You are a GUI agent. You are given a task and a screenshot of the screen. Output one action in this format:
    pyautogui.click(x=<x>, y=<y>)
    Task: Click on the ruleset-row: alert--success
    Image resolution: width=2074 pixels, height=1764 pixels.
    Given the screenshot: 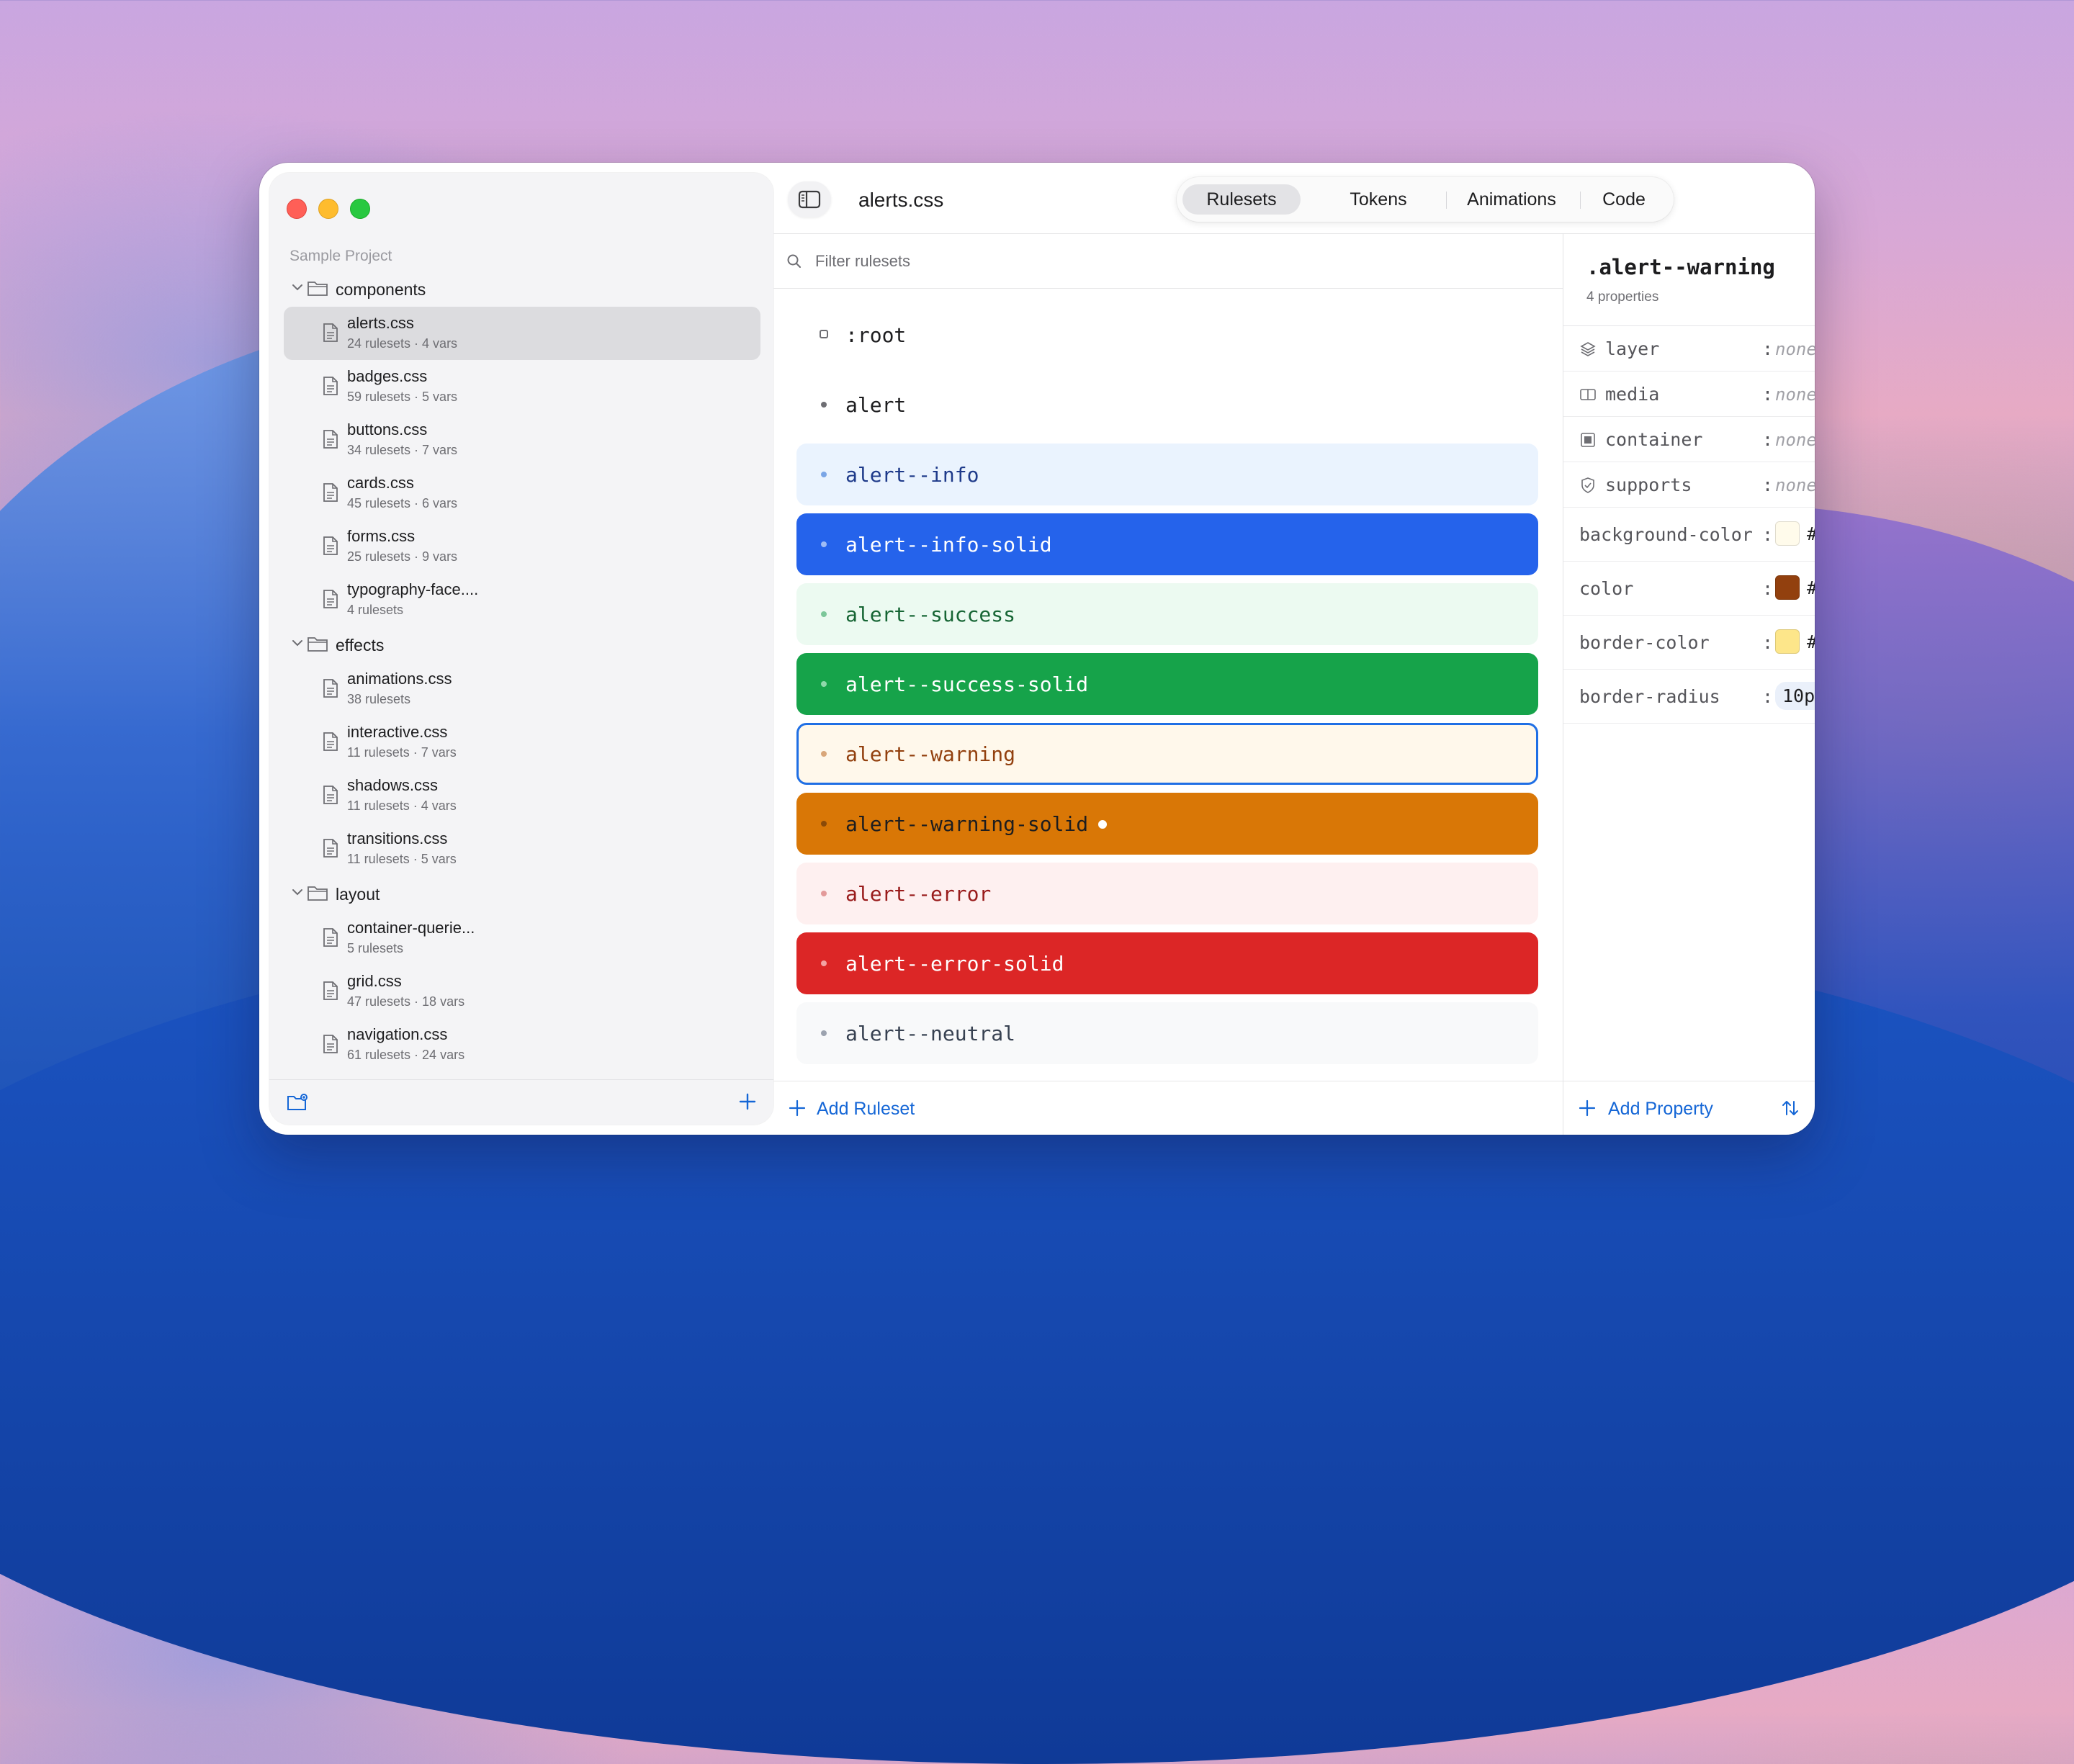 What is the action you would take?
    pyautogui.click(x=1167, y=614)
    